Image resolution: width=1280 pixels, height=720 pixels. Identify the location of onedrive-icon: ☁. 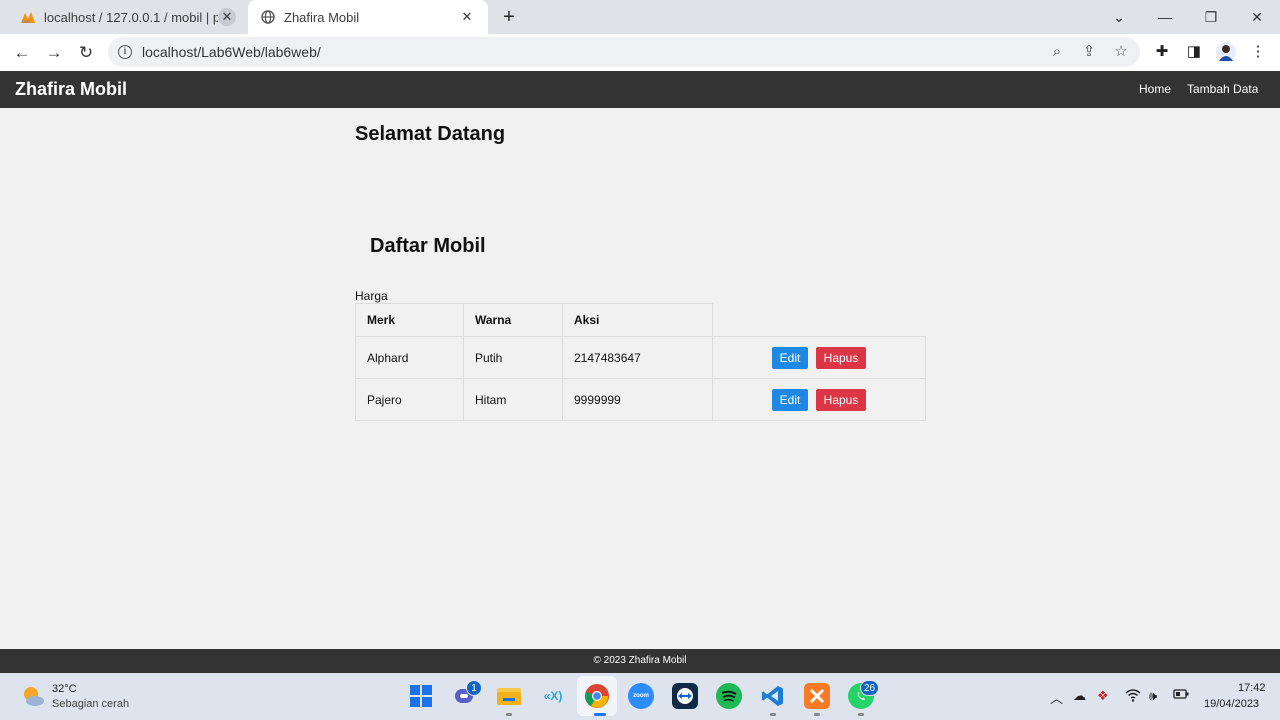
(1079, 696).